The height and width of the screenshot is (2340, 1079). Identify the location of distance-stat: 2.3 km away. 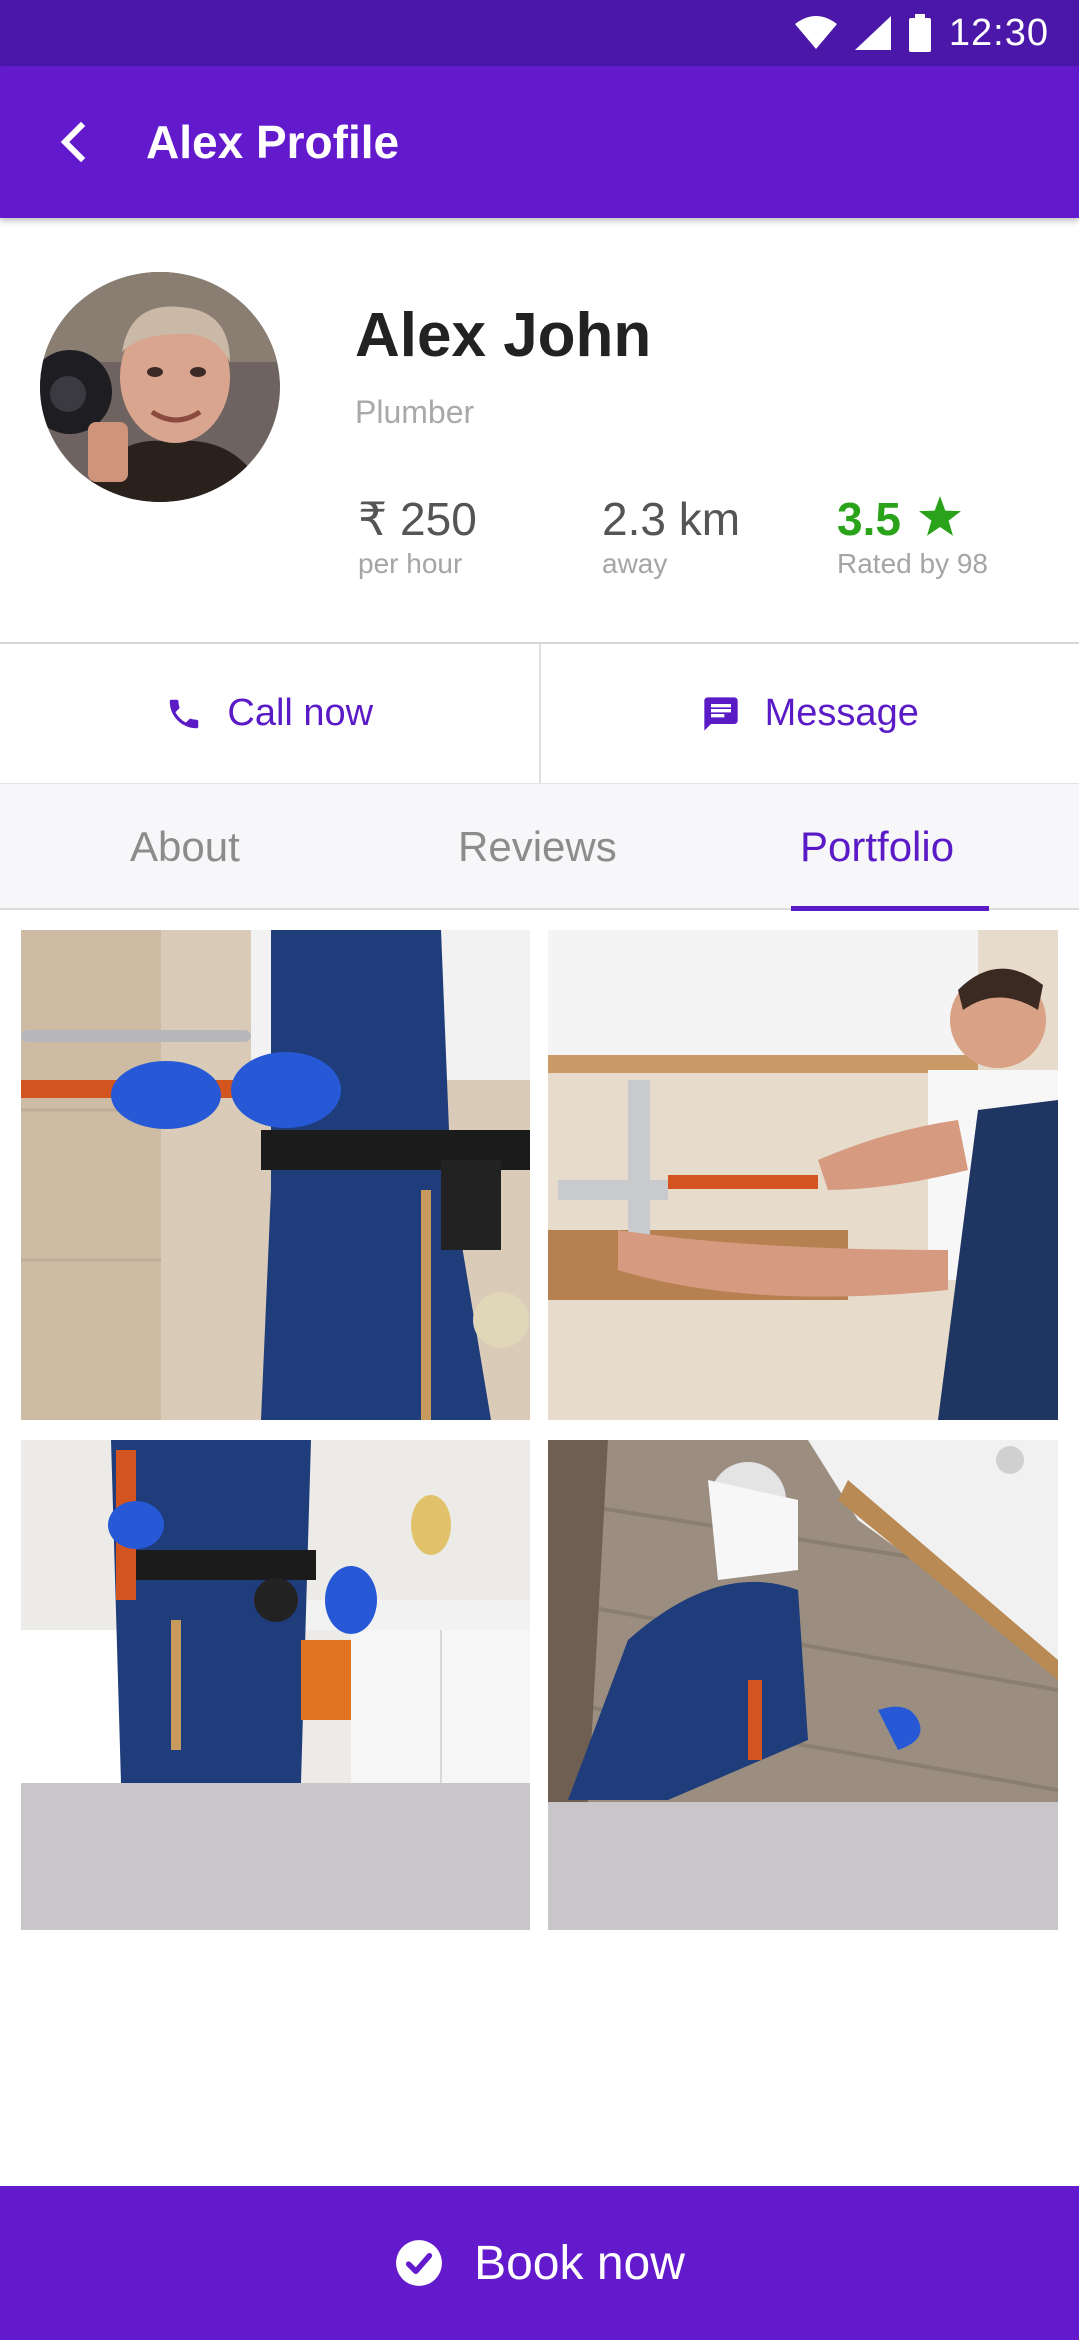
(671, 536).